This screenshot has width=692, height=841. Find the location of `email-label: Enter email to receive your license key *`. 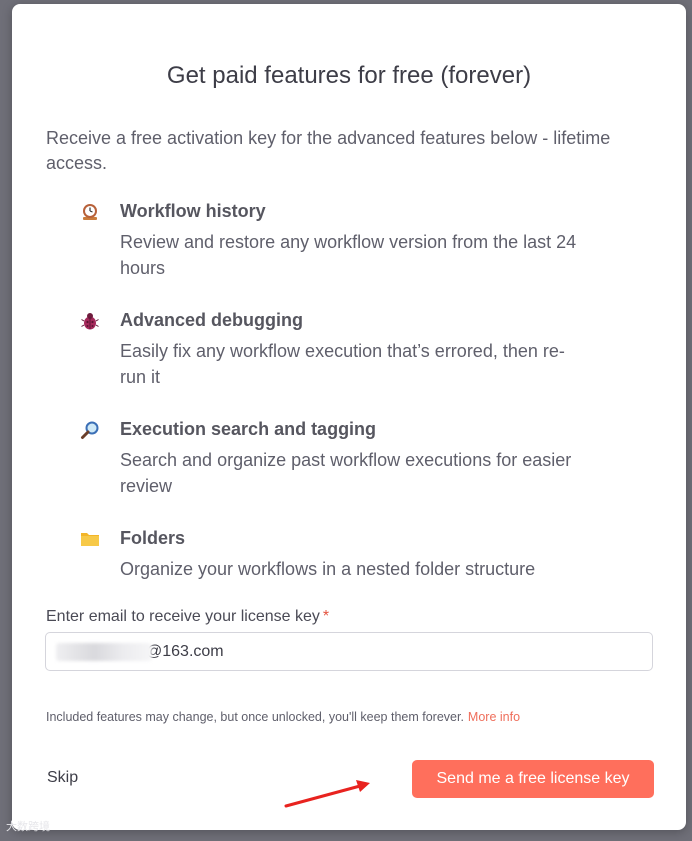

email-label: Enter email to receive your license key * is located at coordinates (187, 617).